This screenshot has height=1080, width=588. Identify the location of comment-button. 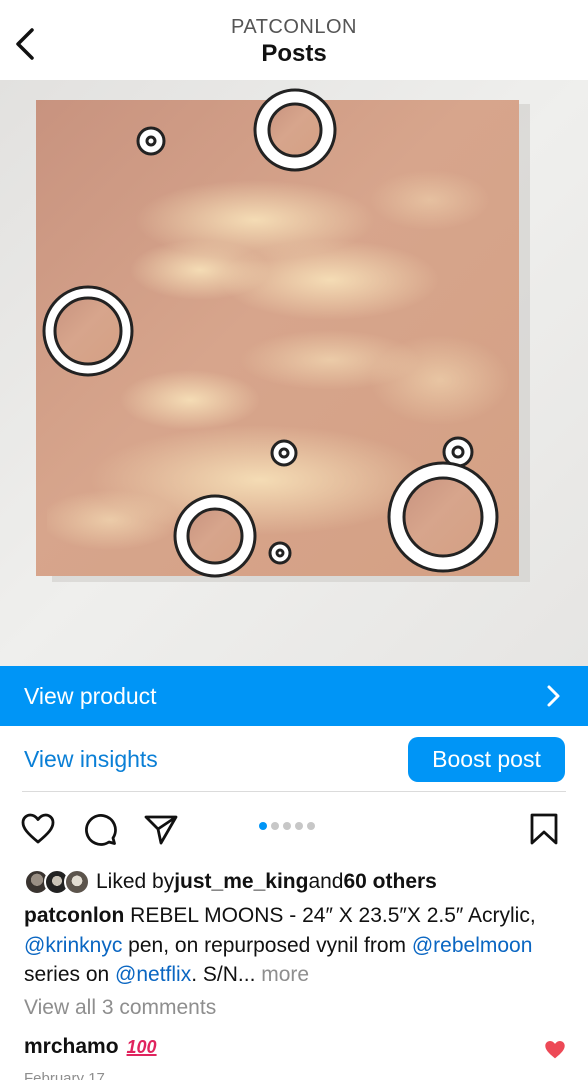
(100, 829).